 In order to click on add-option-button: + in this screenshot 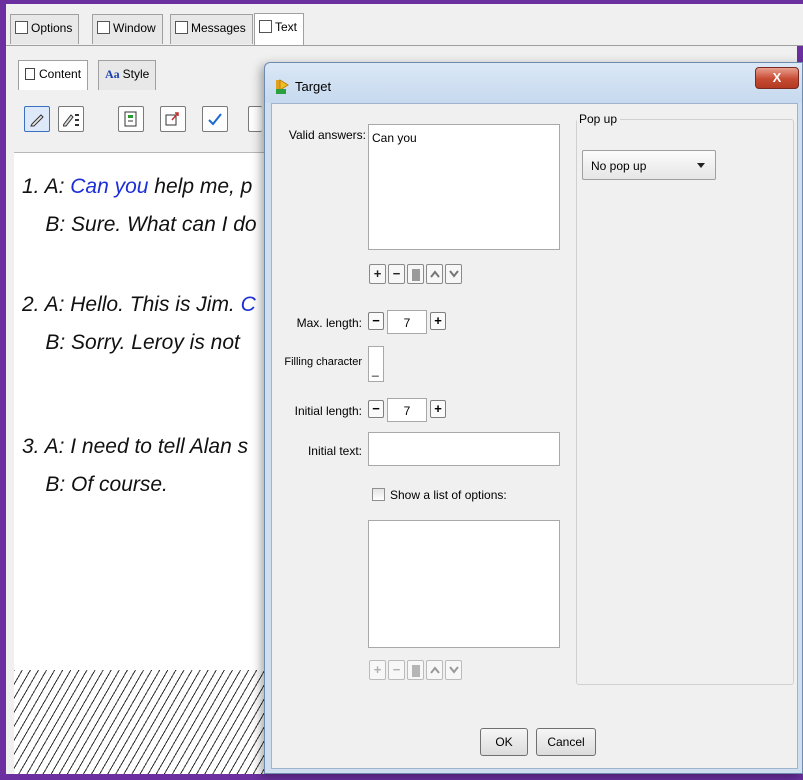, I will do `click(377, 670)`.